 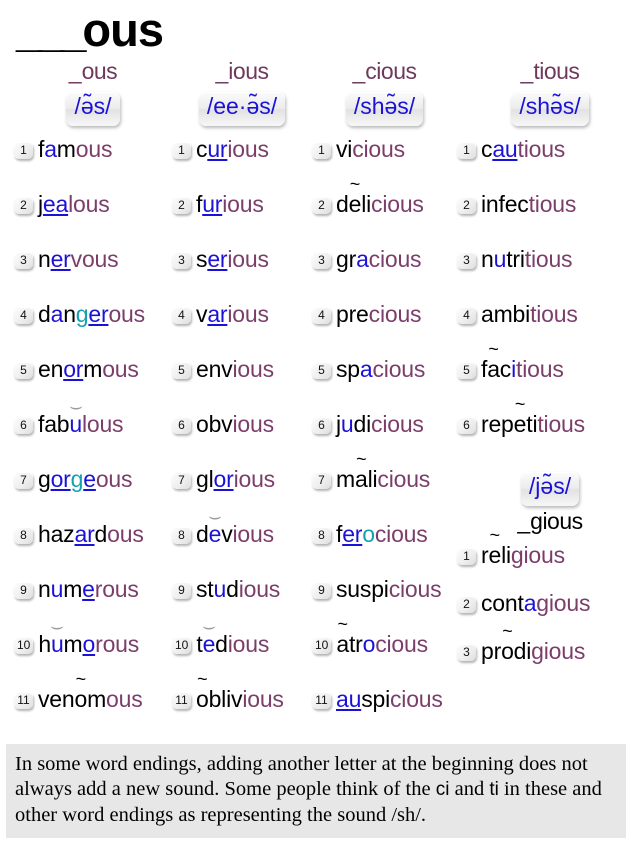 I want to click on word-row: 6 fabulous, so click(x=93, y=440).